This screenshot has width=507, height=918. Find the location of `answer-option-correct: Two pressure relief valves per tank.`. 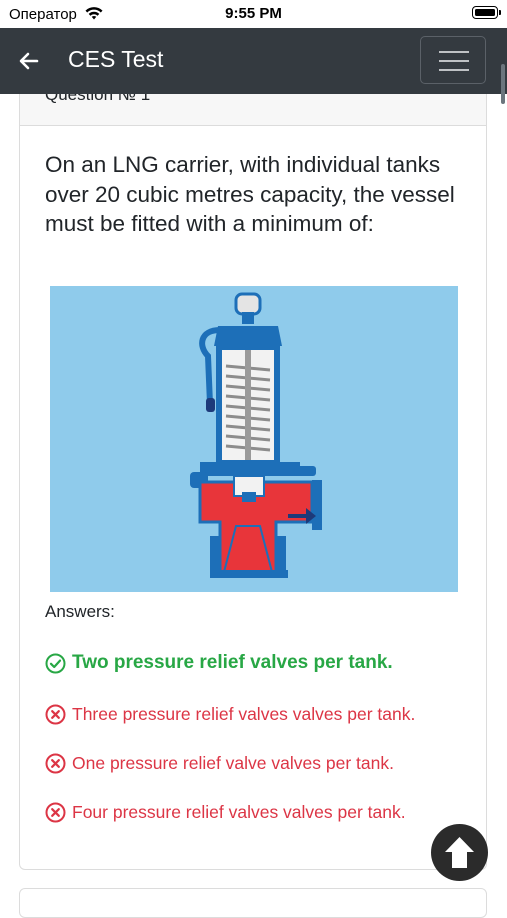

answer-option-correct: Two pressure relief valves per tank. is located at coordinates (219, 663).